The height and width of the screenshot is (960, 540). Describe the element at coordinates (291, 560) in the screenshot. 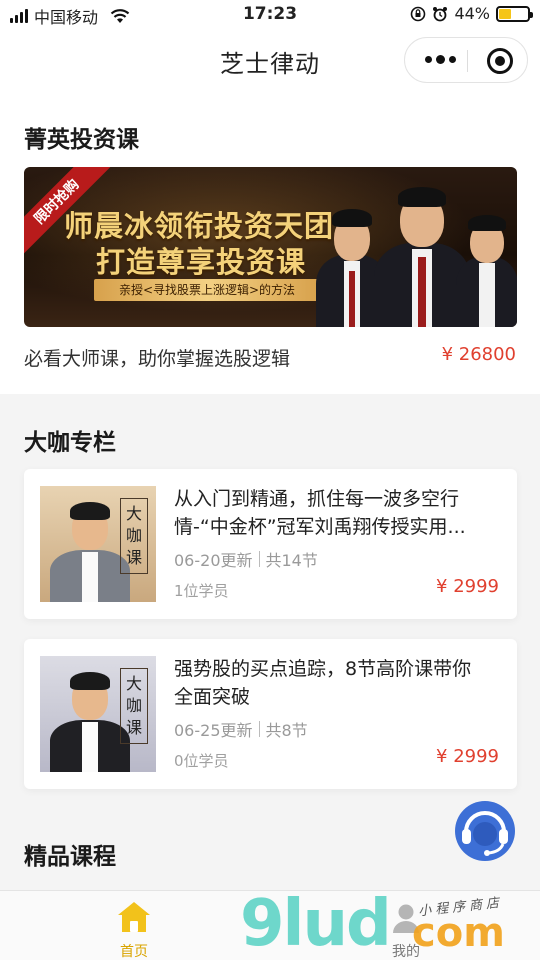

I see `column-lesson-count: 共14节` at that location.